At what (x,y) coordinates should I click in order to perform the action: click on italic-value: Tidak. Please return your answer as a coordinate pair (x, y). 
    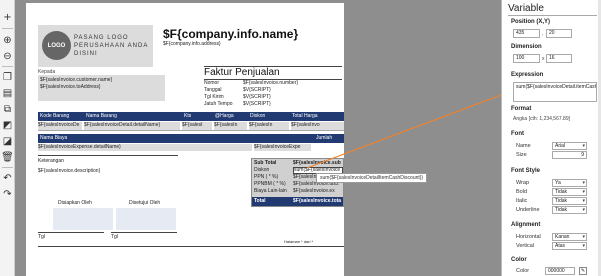
    Looking at the image, I should click on (561, 201).